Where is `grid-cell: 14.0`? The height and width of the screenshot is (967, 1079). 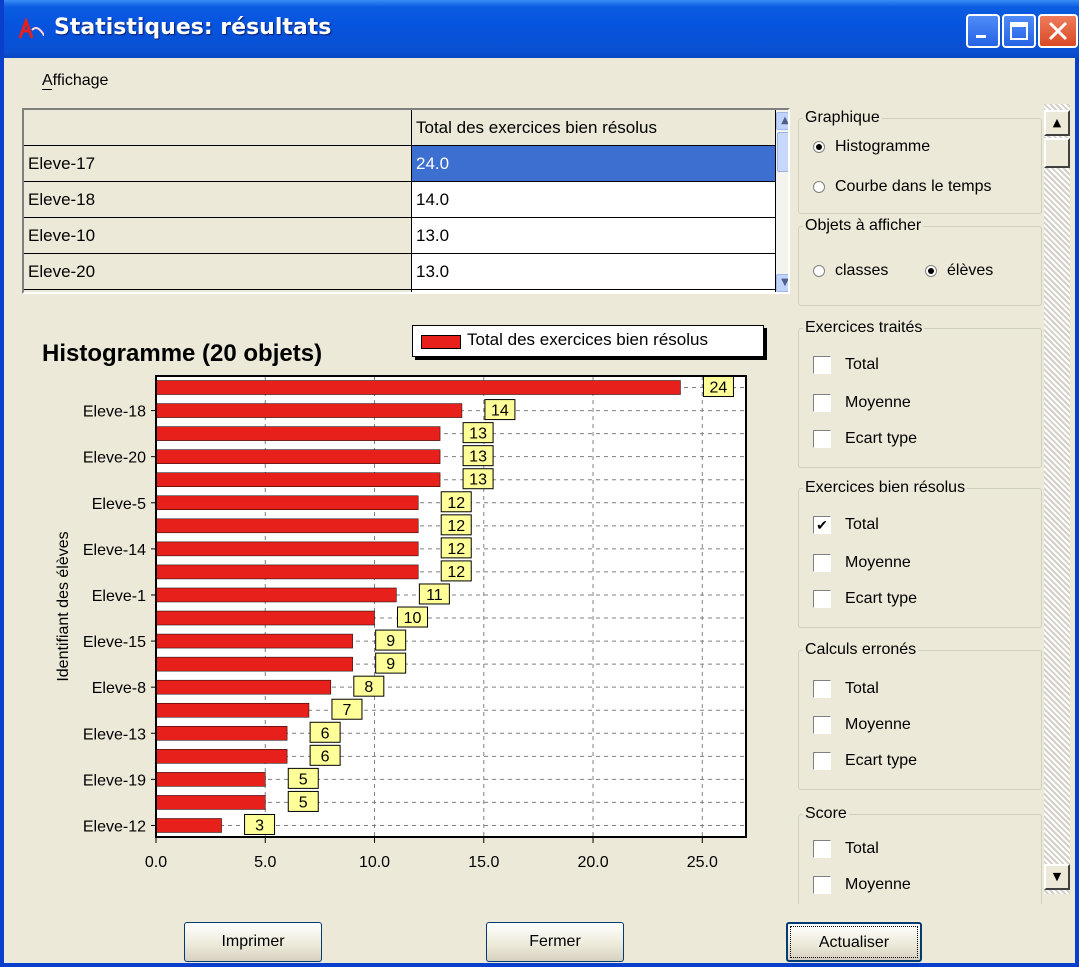
grid-cell: 14.0 is located at coordinates (594, 200).